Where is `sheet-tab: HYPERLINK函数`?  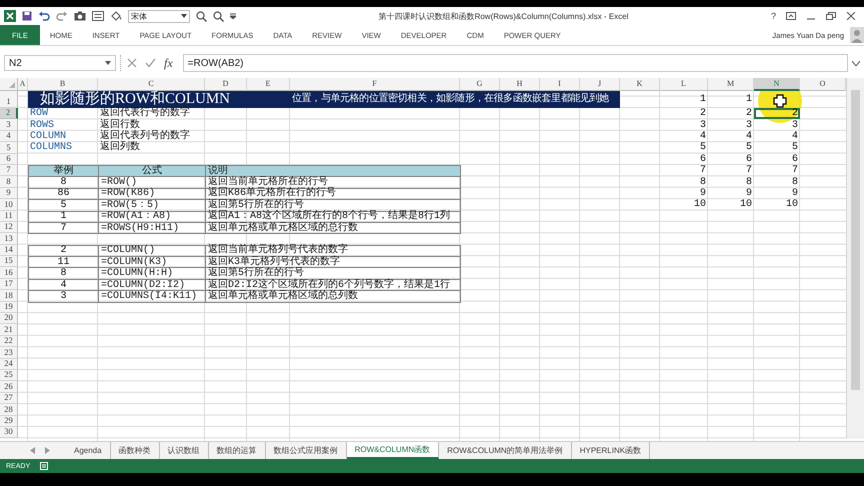
sheet-tab: HYPERLINK函数 is located at coordinates (611, 450).